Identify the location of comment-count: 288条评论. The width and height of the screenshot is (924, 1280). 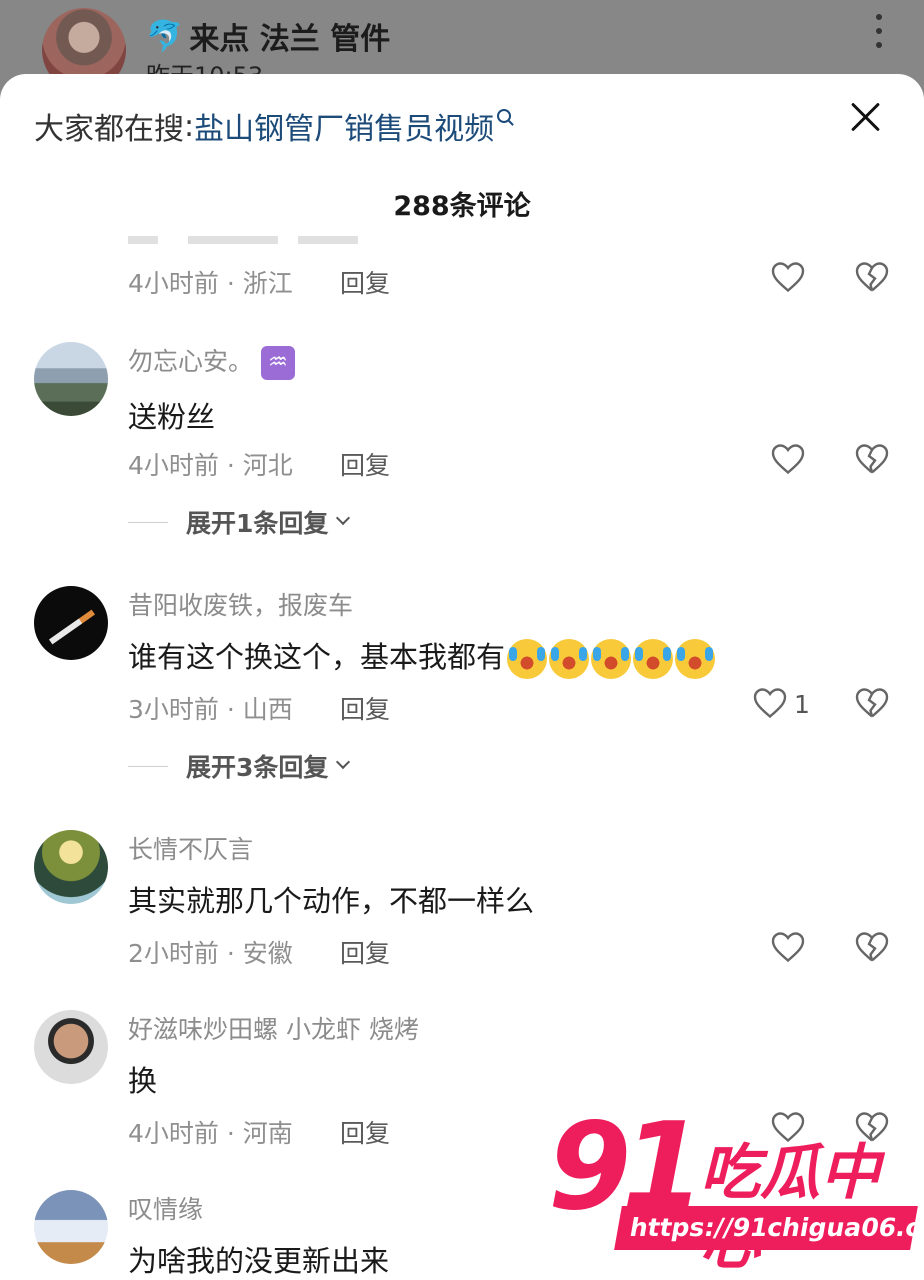
(462, 206).